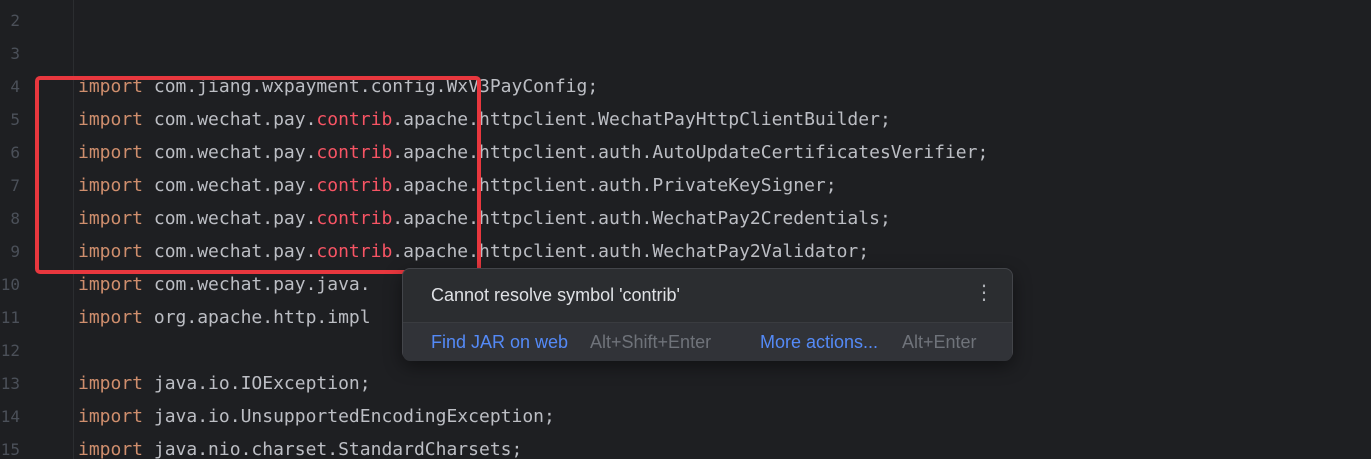 The height and width of the screenshot is (459, 1371). I want to click on code-token: org.apache.http.impl, so click(257, 317).